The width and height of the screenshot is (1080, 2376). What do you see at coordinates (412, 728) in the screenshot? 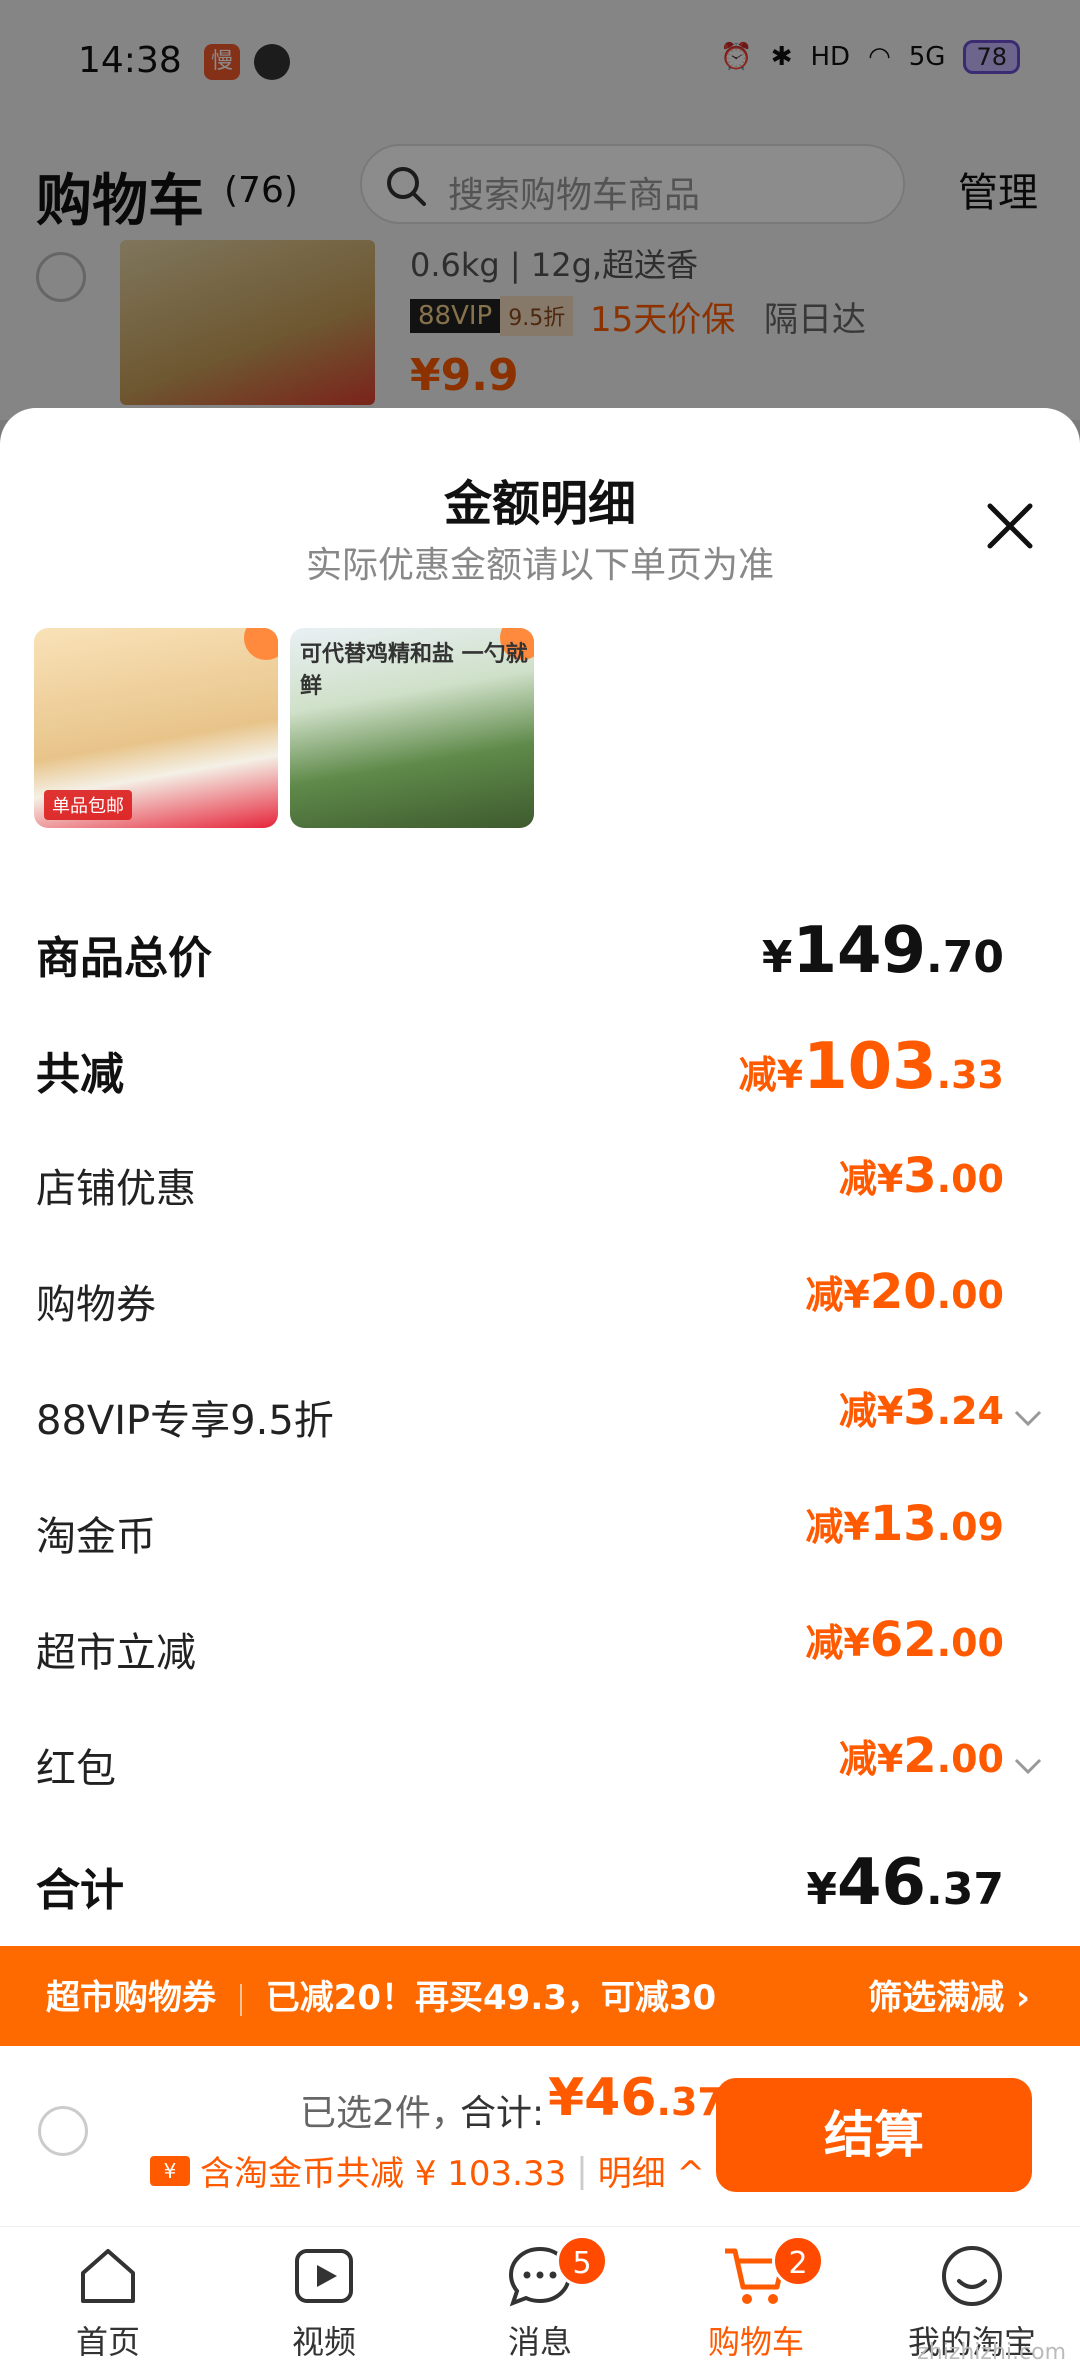
I see `product-thumb-seasoning: 可代替鸡精和盐 一勺就鲜` at bounding box center [412, 728].